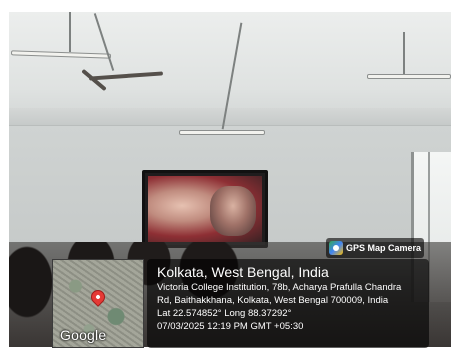  What do you see at coordinates (222, 132) in the screenshot?
I see `tube-light-middle` at bounding box center [222, 132].